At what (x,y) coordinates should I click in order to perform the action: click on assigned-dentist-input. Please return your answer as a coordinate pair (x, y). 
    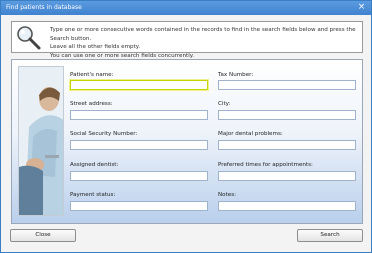
    Looking at the image, I should click on (139, 176).